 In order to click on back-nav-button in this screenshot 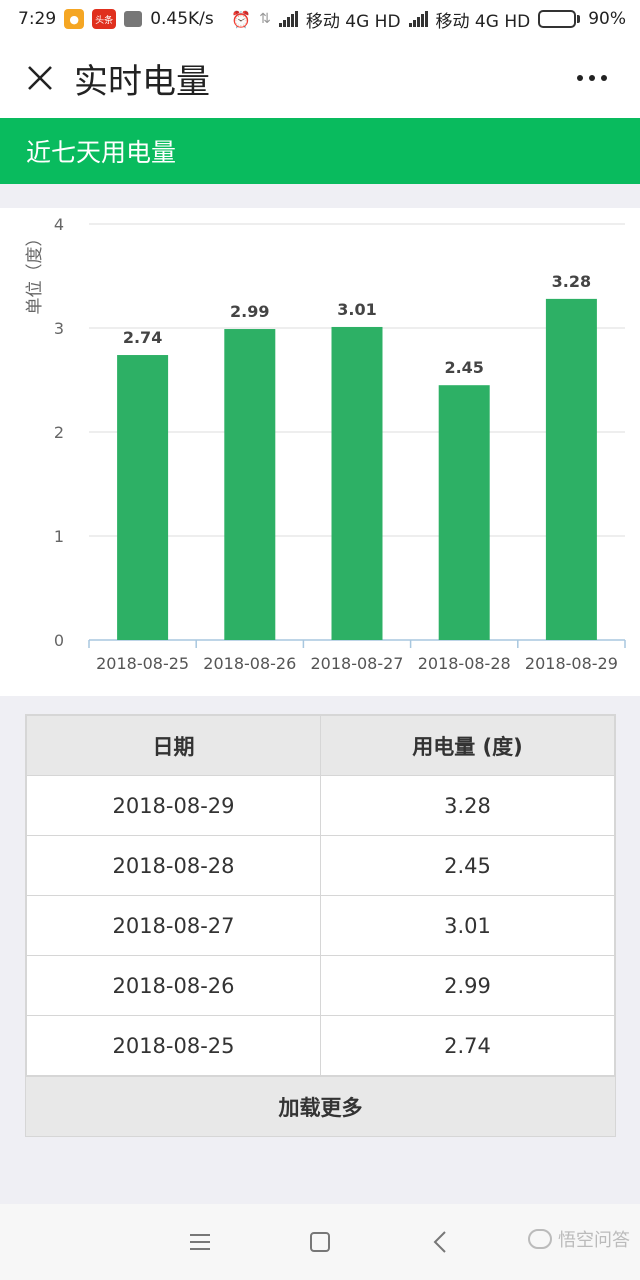, I will do `click(440, 1242)`.